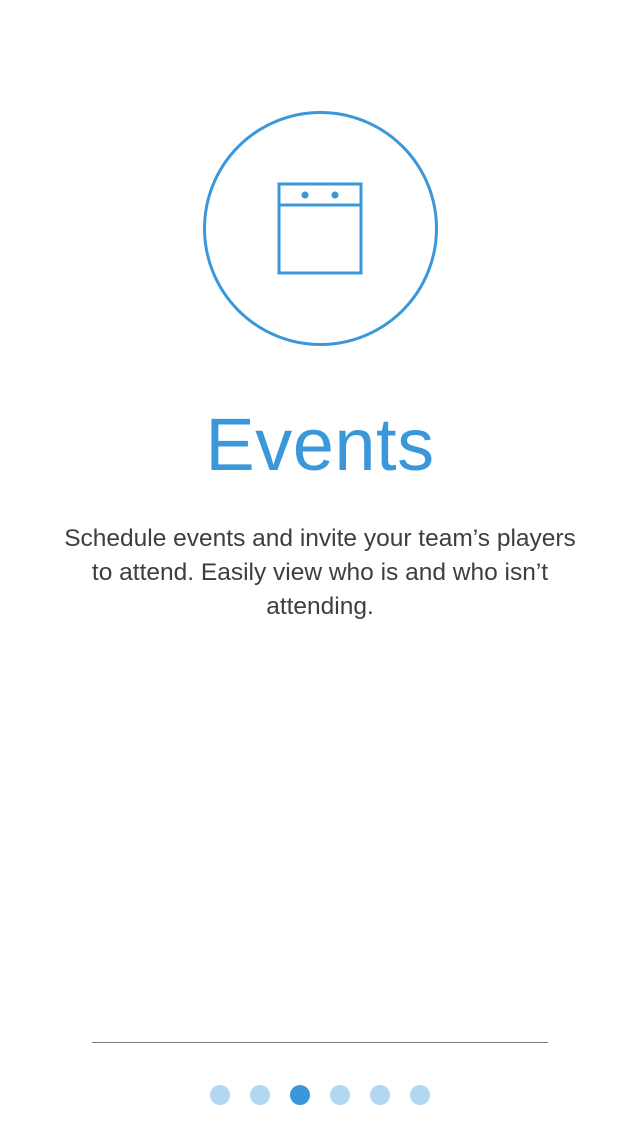 The width and height of the screenshot is (640, 1136). What do you see at coordinates (320, 1095) in the screenshot?
I see `page-indicator` at bounding box center [320, 1095].